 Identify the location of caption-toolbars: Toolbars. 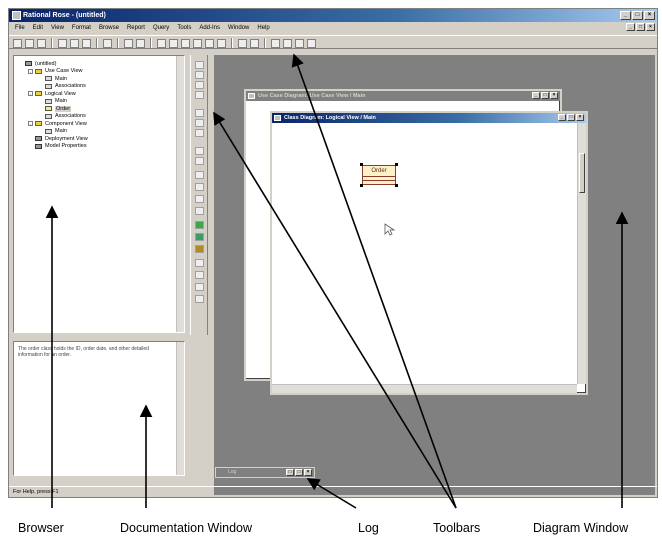
(457, 528).